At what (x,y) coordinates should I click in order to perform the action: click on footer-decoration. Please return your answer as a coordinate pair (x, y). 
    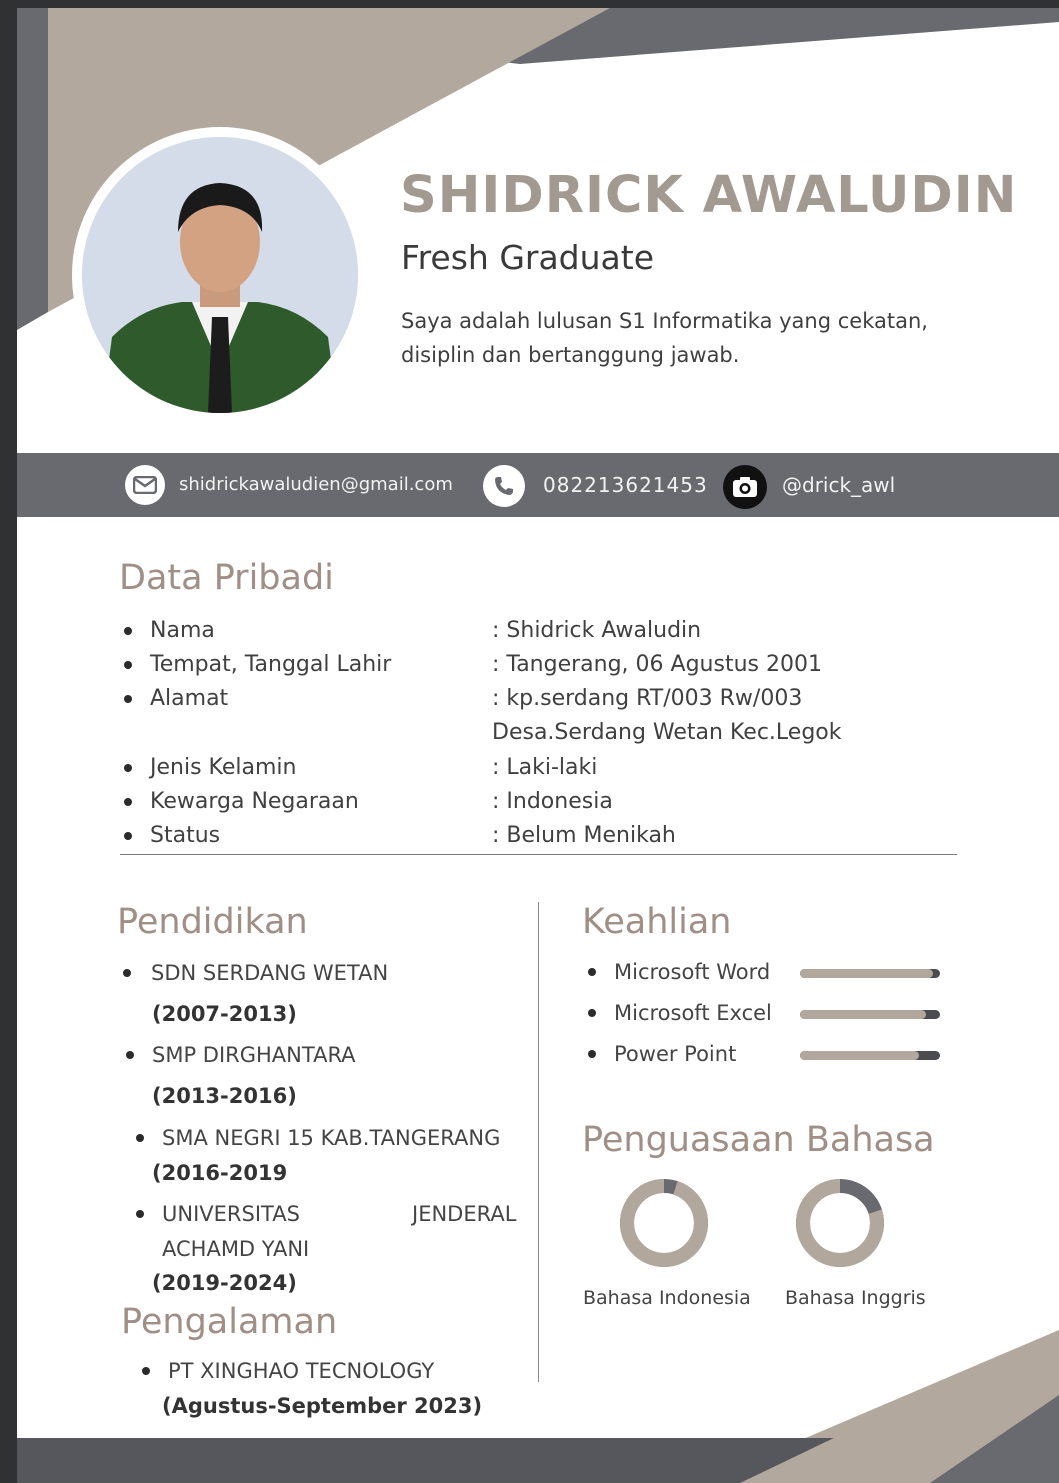
    Looking at the image, I should click on (899, 1406).